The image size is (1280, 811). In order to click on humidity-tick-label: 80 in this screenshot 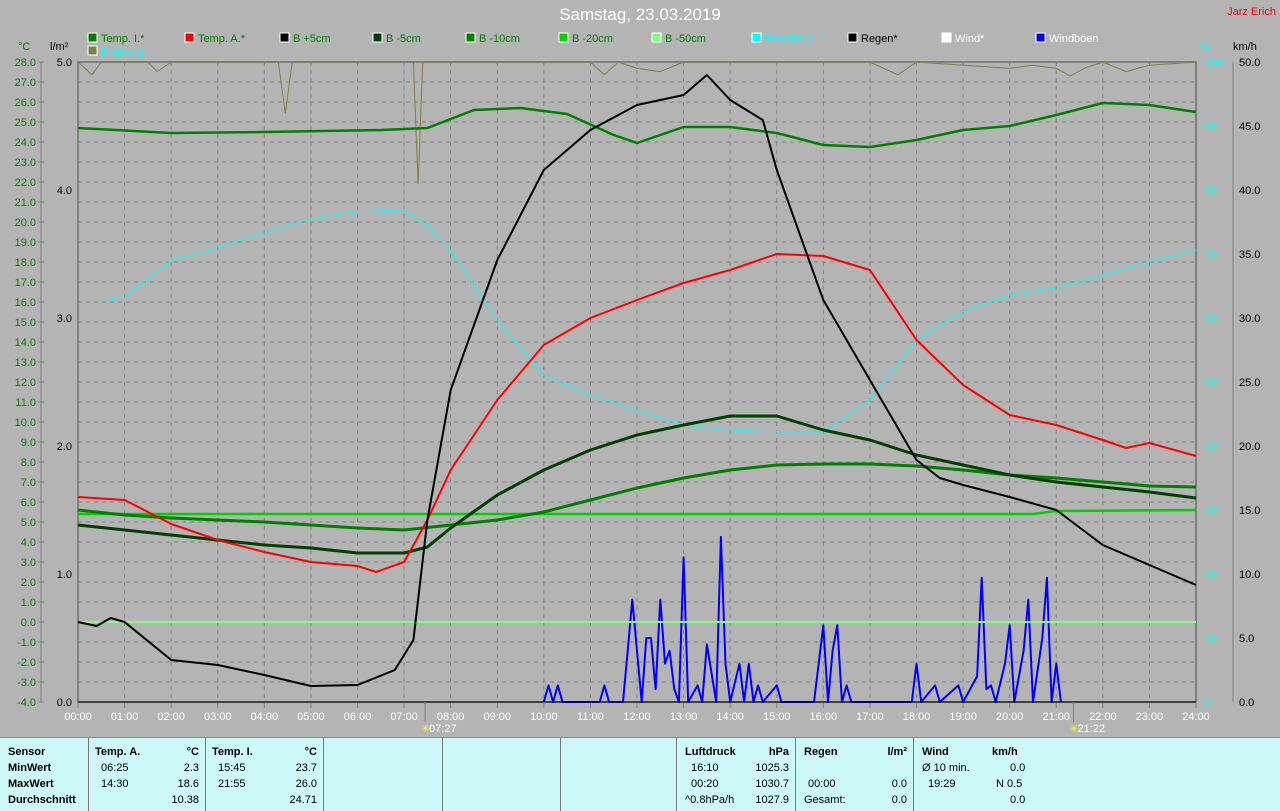, I will do `click(1211, 191)`.